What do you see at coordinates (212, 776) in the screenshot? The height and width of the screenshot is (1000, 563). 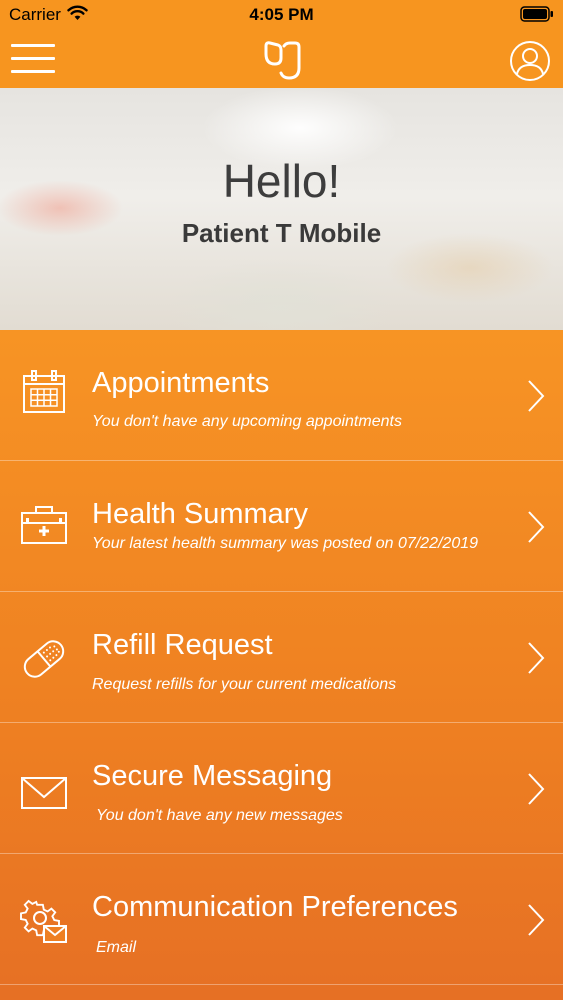 I see `menu-item-title: Secure Messaging` at bounding box center [212, 776].